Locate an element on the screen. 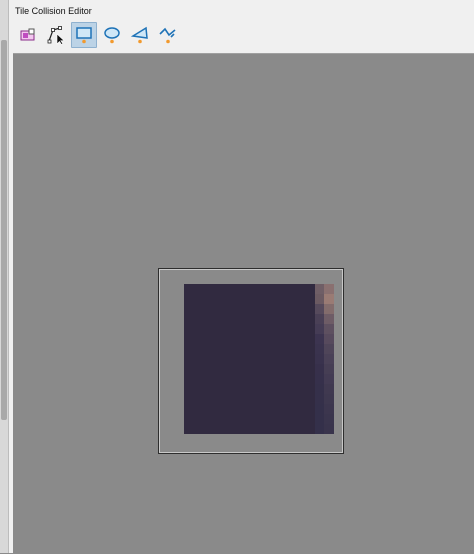 The image size is (474, 554). left-scrollbar is located at coordinates (4, 276).